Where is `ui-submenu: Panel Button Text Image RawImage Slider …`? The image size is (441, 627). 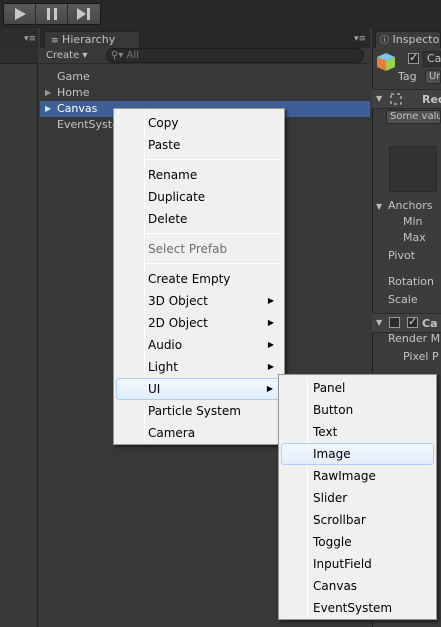
ui-submenu: Panel Button Text Image RawImage Slider … is located at coordinates (357, 497).